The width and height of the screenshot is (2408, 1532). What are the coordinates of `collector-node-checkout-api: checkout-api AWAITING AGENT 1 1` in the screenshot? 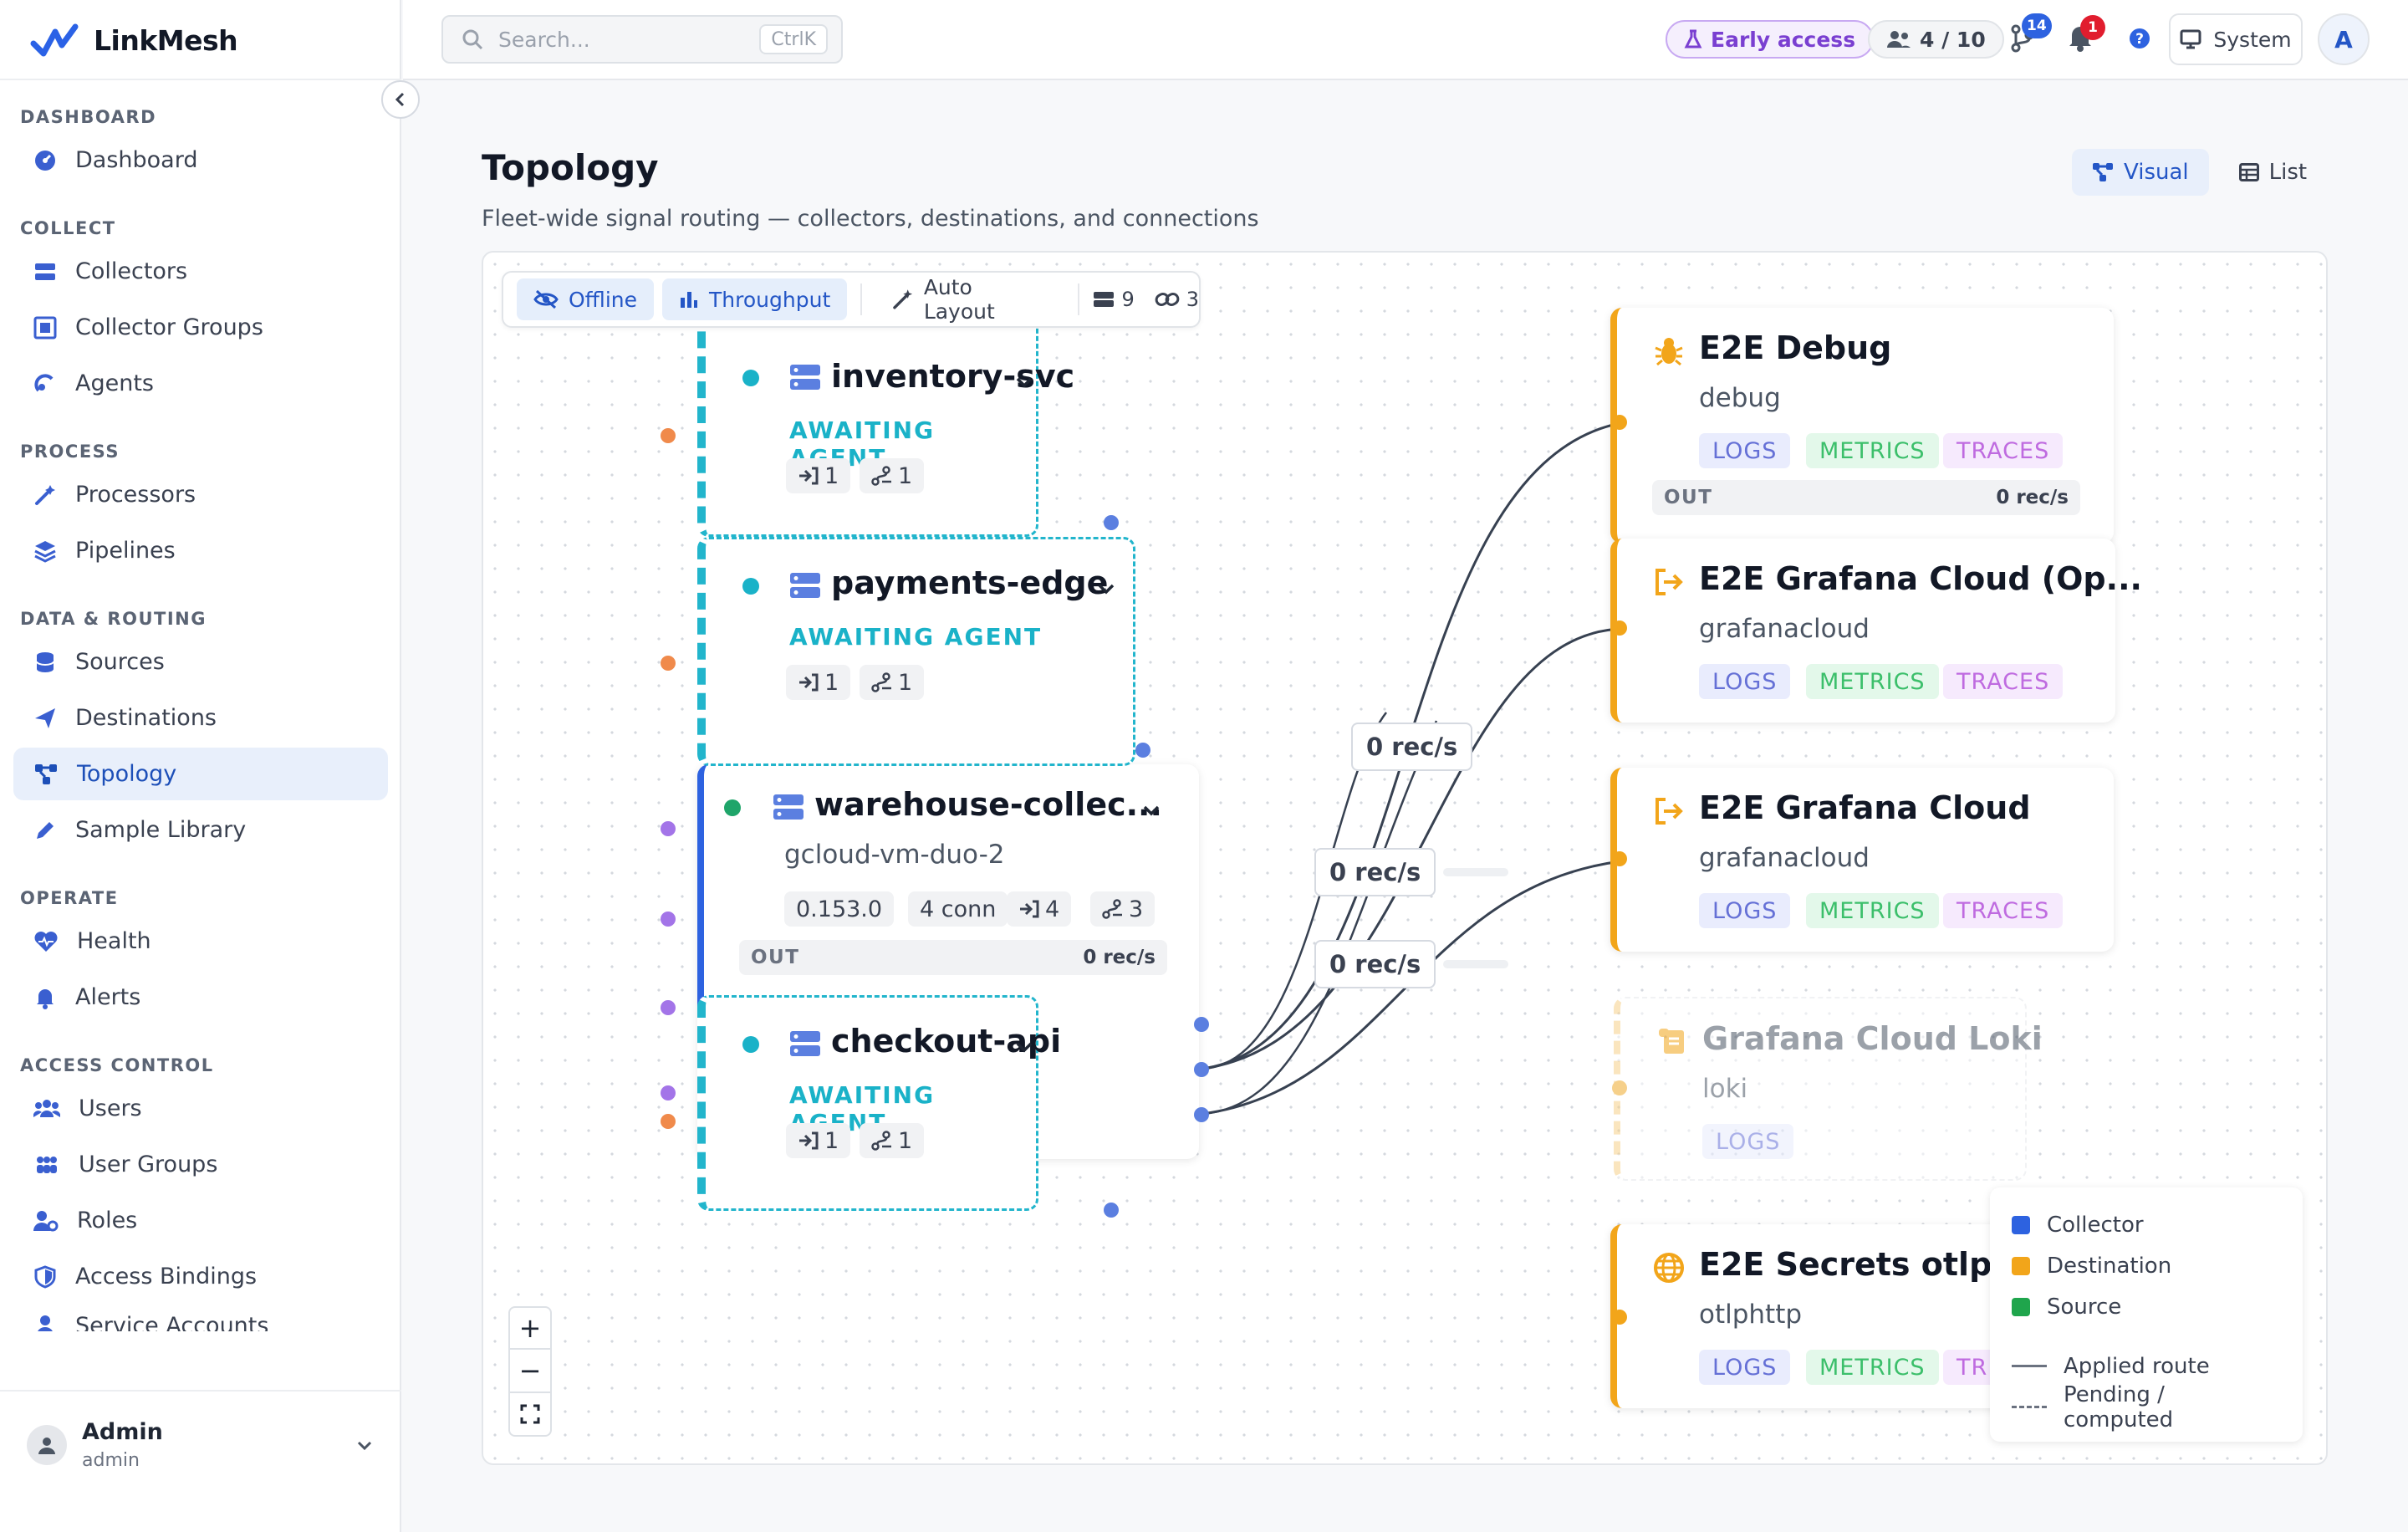 It's located at (879, 1103).